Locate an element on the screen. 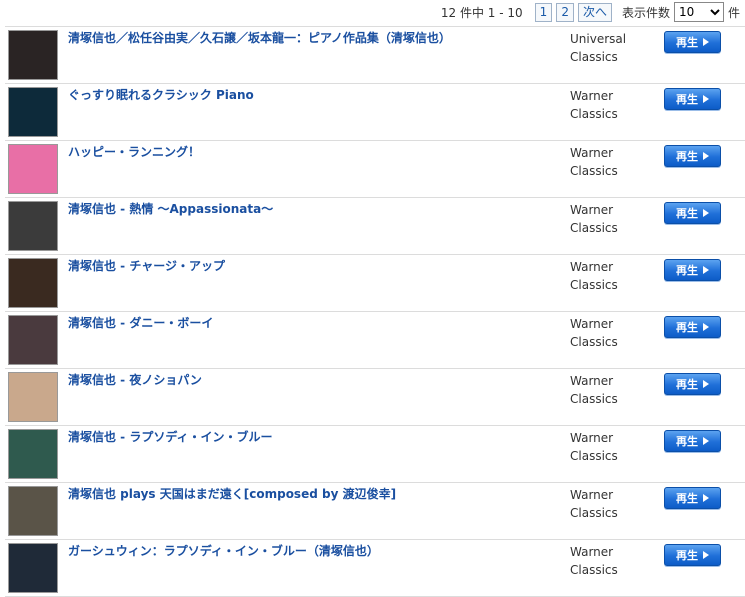  record-label: Universal Classics is located at coordinates (610, 48).